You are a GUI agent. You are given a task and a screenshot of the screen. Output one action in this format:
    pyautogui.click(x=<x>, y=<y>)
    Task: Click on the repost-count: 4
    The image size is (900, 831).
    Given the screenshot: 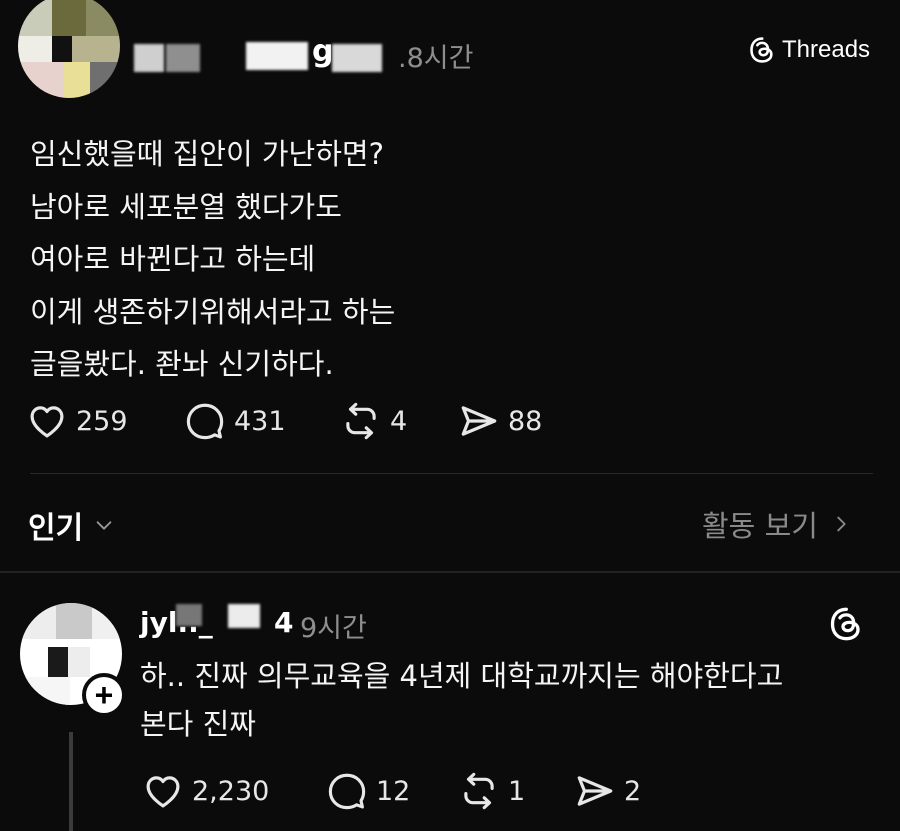 What is the action you would take?
    pyautogui.click(x=399, y=421)
    